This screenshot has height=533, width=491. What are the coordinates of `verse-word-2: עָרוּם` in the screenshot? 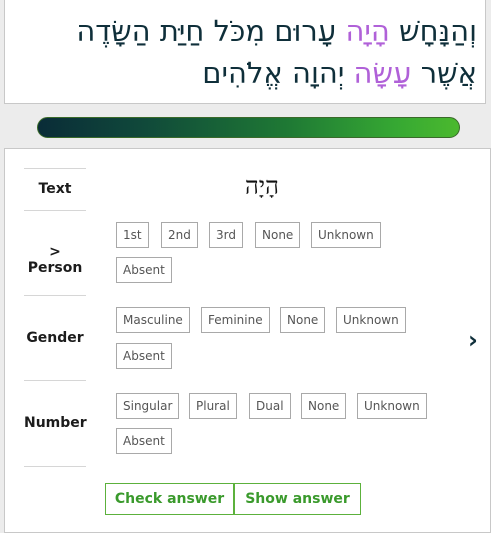 It's located at (305, 31).